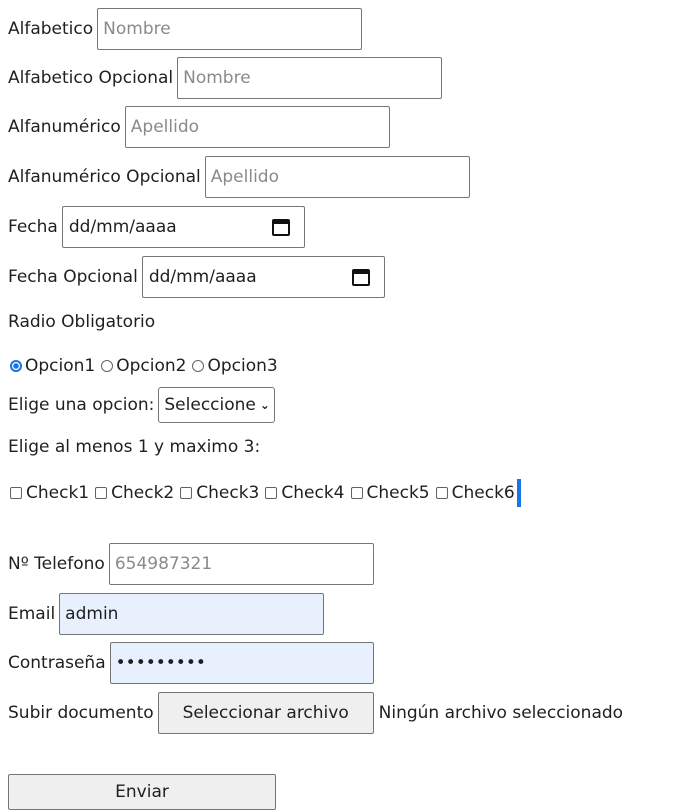 The image size is (696, 810). Describe the element at coordinates (143, 493) in the screenshot. I see `check2-label: Check2` at that location.